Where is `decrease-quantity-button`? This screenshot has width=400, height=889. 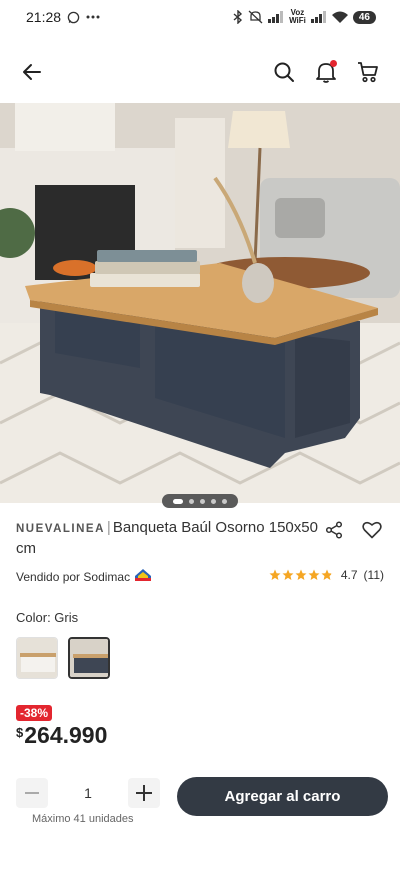
decrease-quantity-button is located at coordinates (32, 793).